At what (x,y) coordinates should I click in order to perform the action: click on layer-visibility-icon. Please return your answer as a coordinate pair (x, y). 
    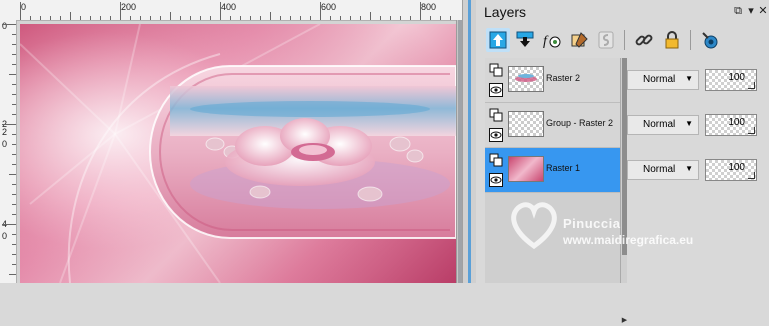
    Looking at the image, I should click on (710, 40).